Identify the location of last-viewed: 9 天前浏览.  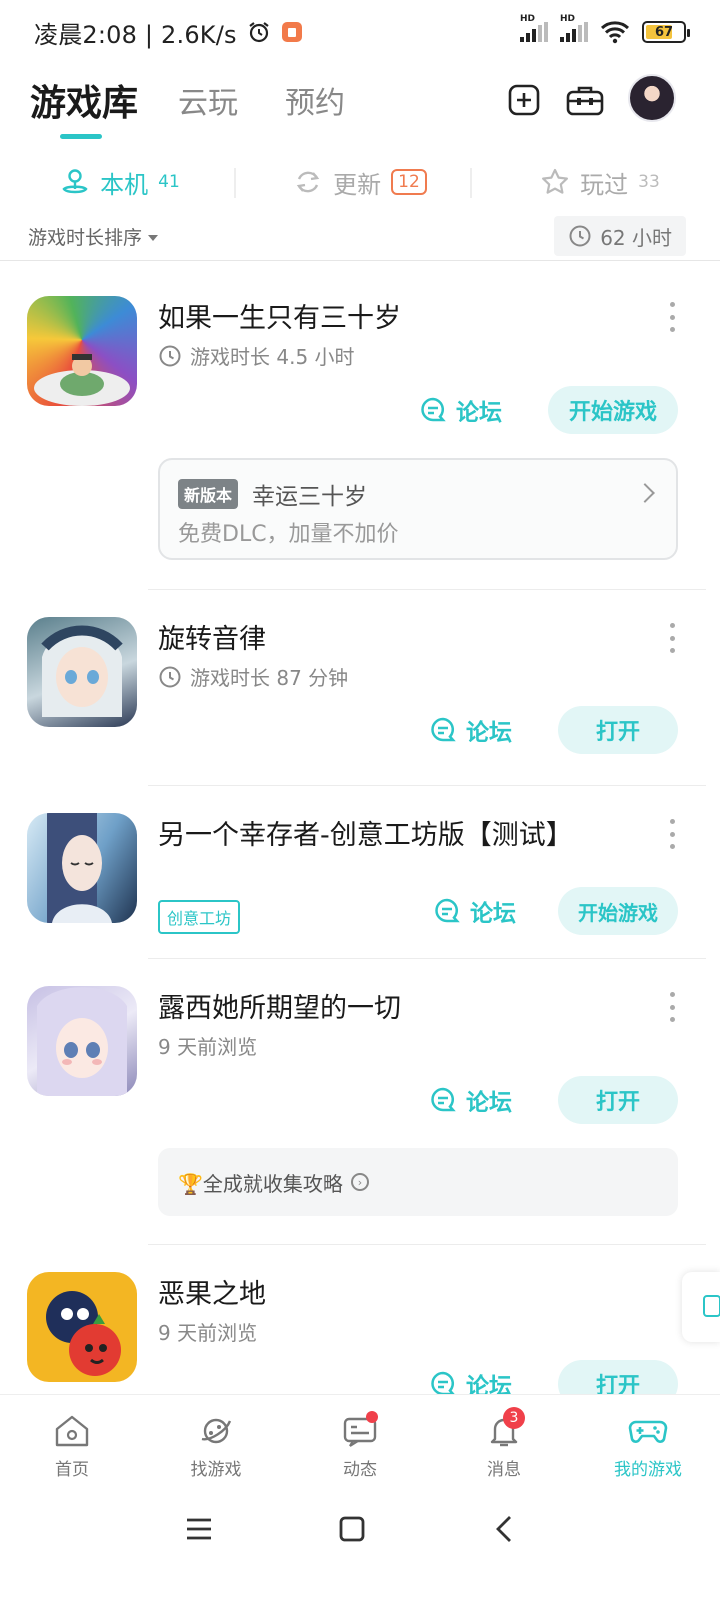
(207, 1331).